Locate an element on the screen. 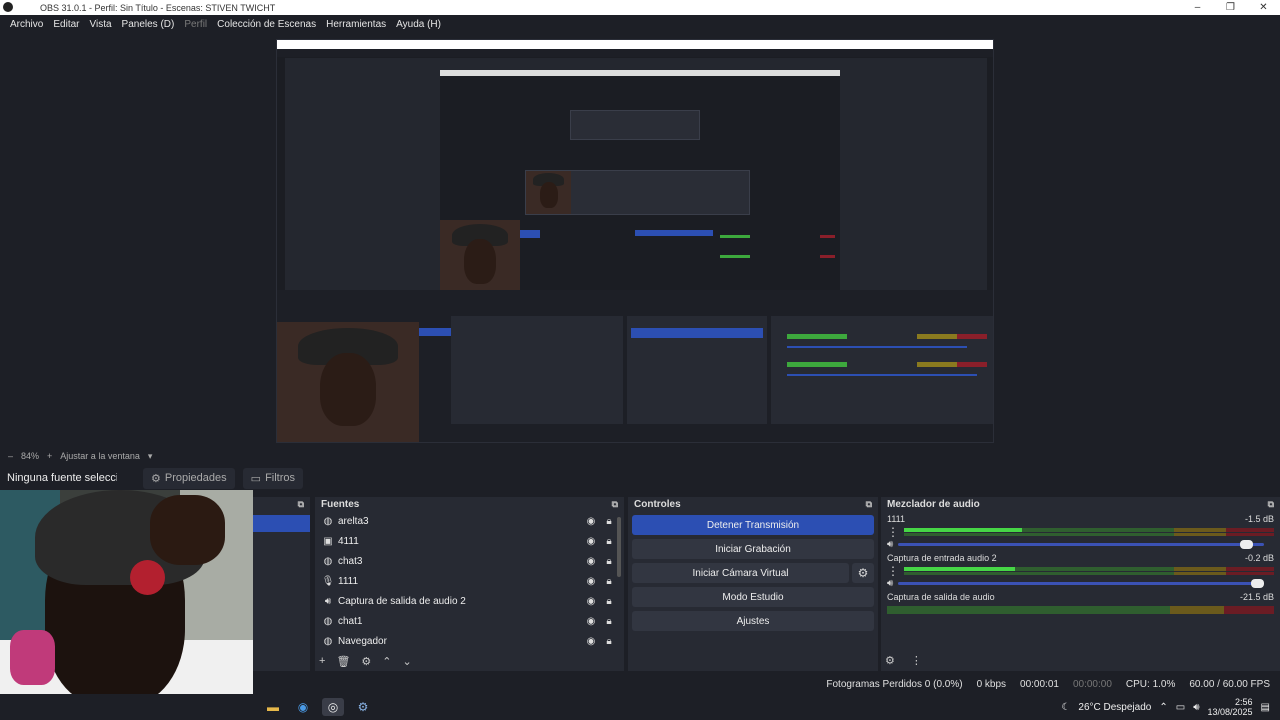 The image size is (1280, 720). menu-editar: Editar is located at coordinates (66, 24).